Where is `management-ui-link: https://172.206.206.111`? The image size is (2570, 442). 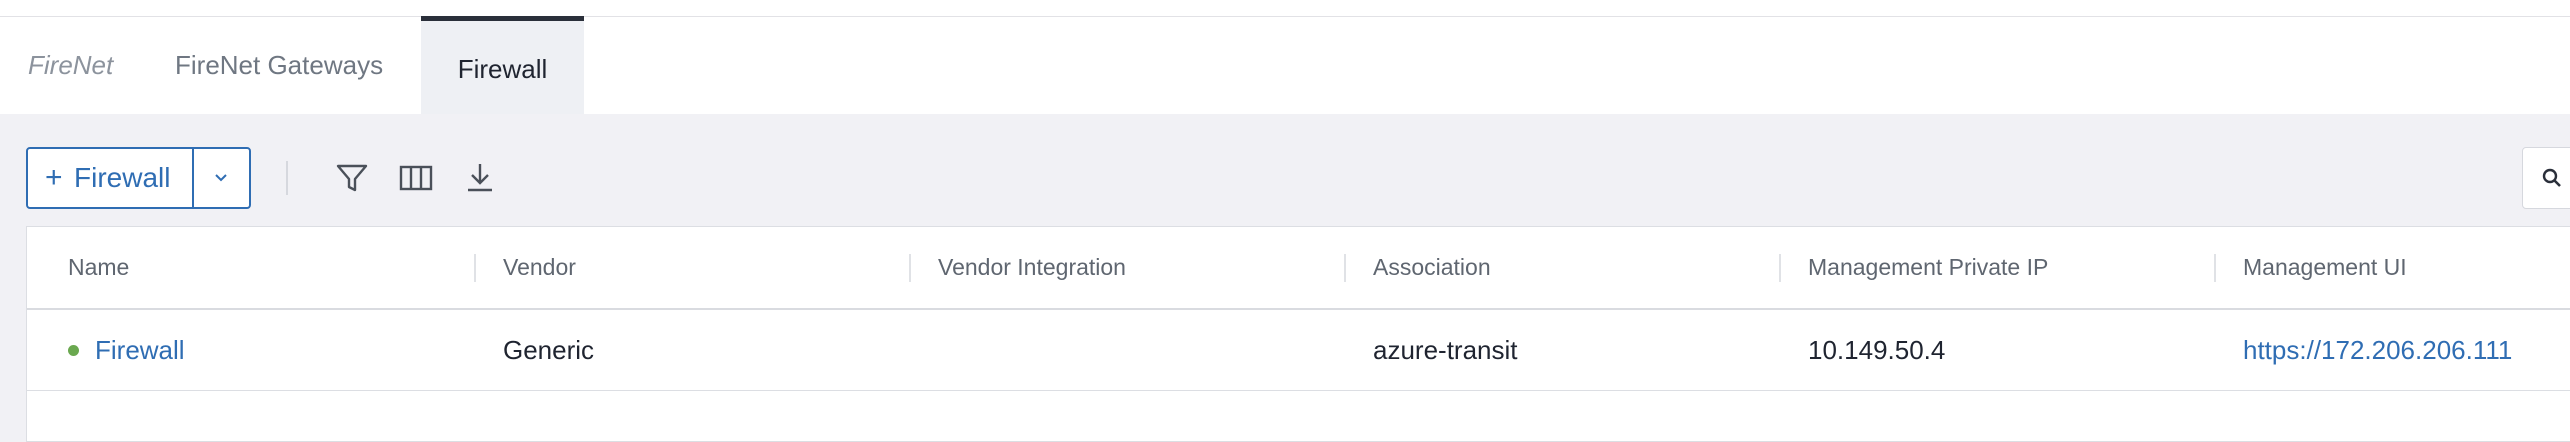
management-ui-link: https://172.206.206.111 is located at coordinates (2377, 350).